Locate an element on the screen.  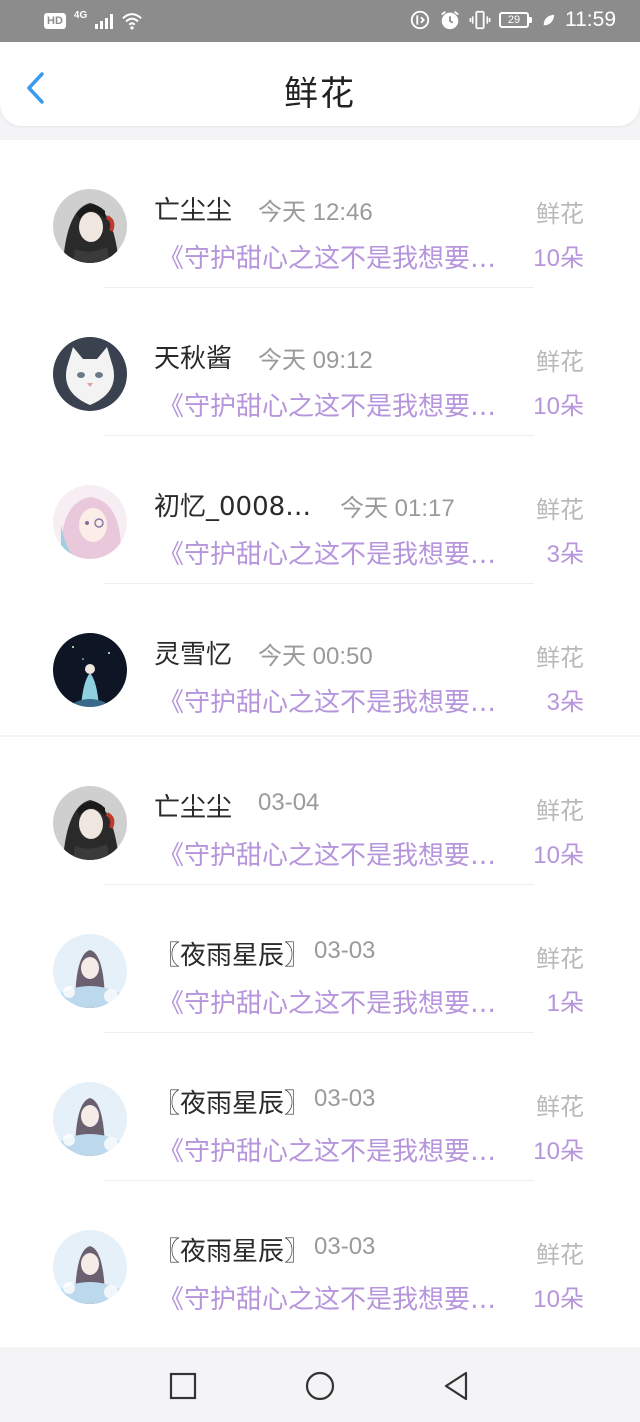
recents-button is located at coordinates (183, 1386).